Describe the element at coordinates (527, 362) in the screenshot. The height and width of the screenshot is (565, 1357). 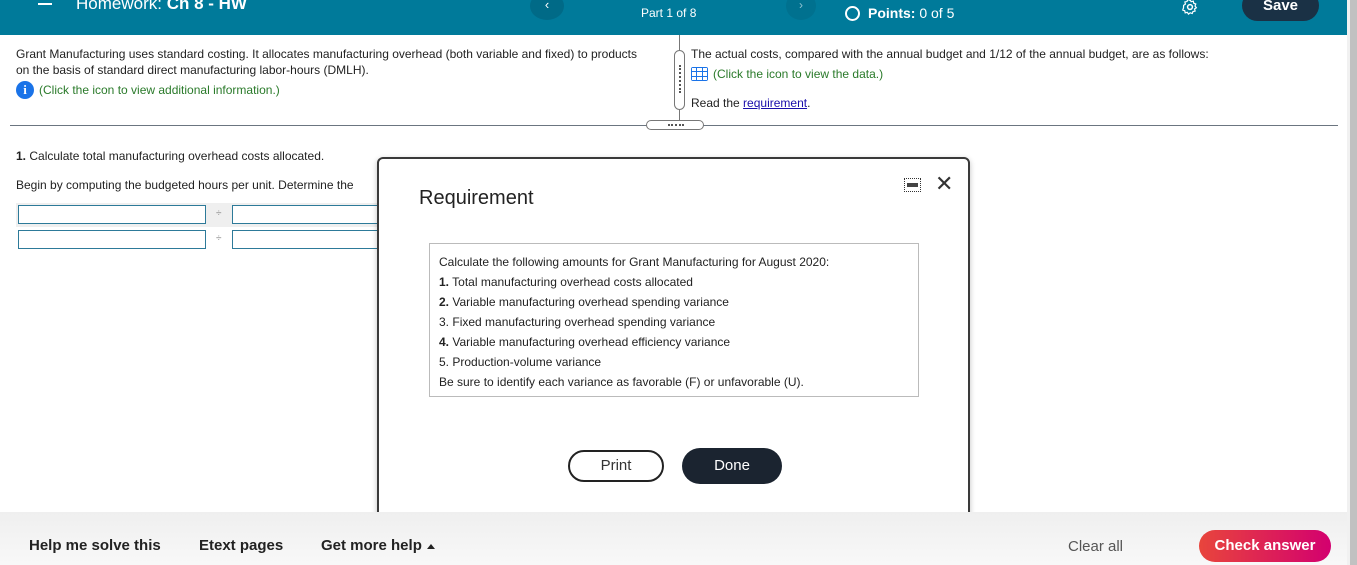
I see `item-text: Production-volume variance` at that location.